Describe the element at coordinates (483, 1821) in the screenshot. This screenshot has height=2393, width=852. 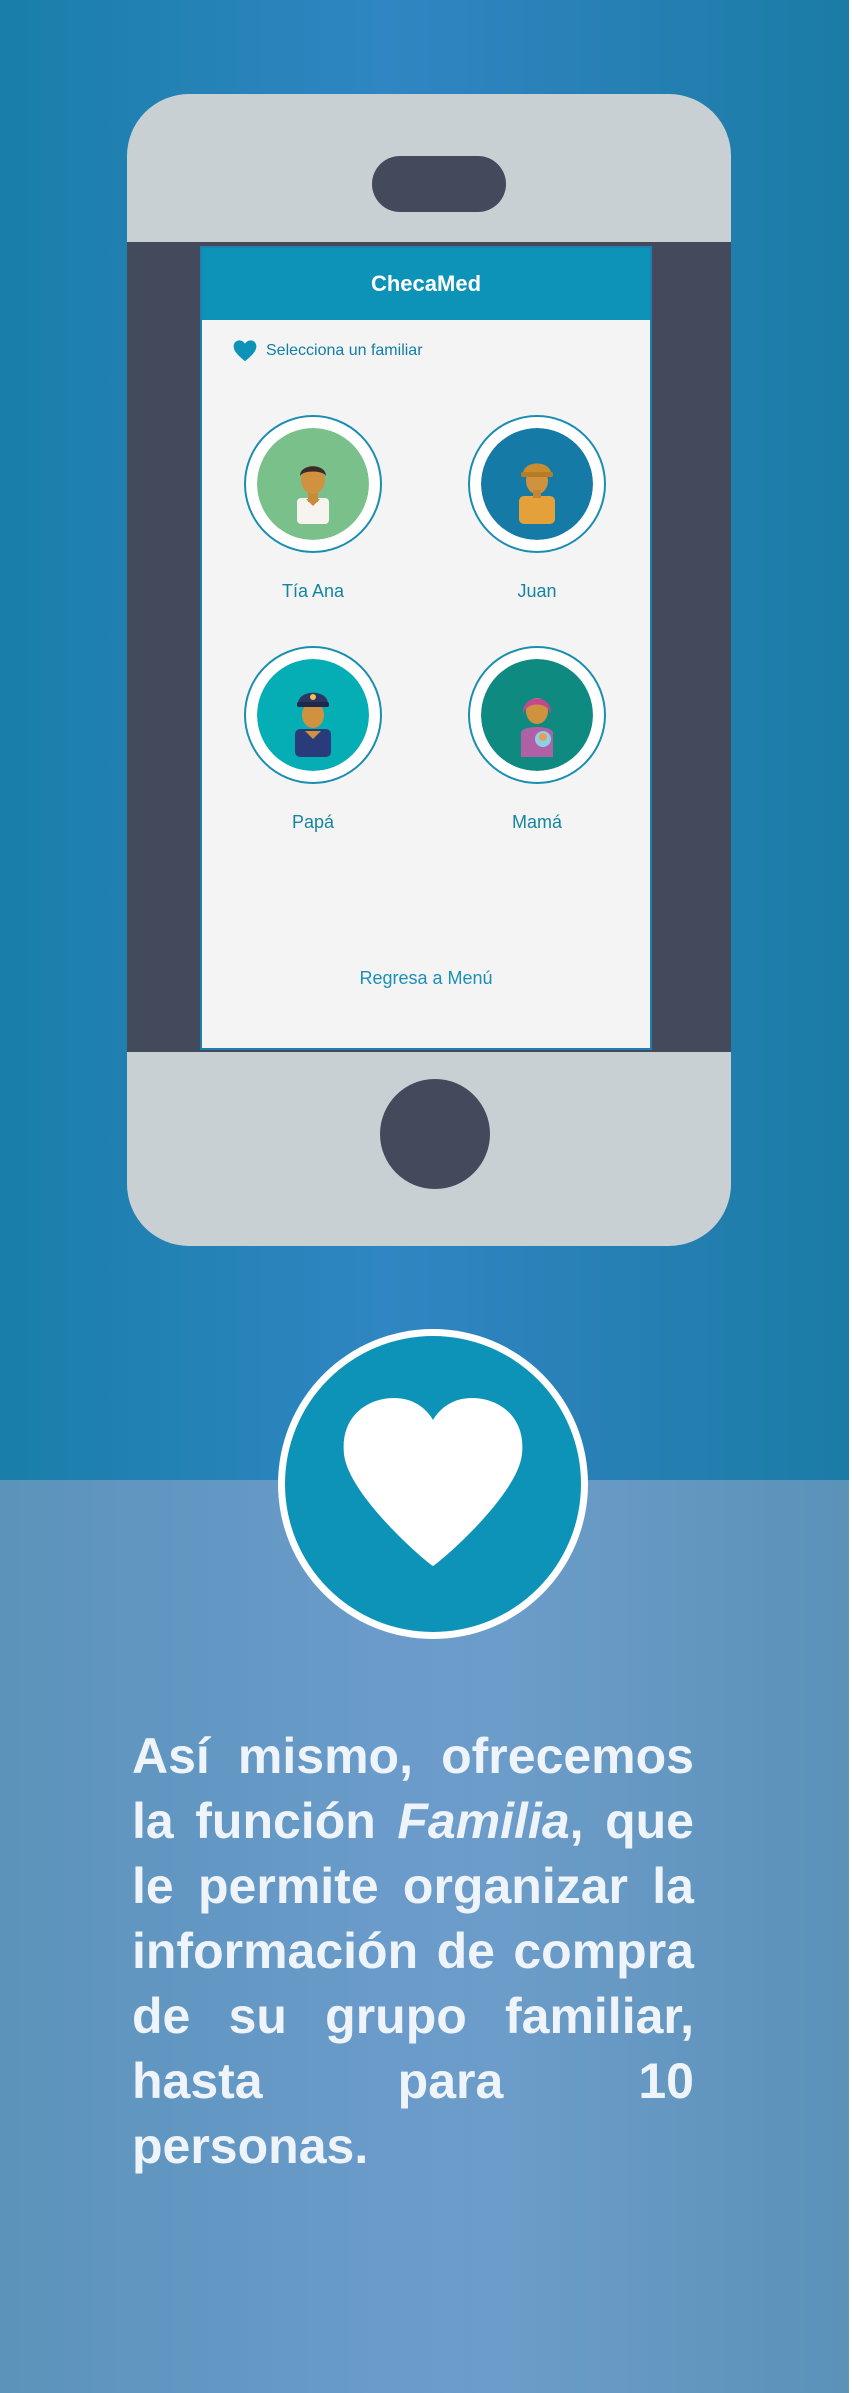
I see `description-emphasis: Familia` at that location.